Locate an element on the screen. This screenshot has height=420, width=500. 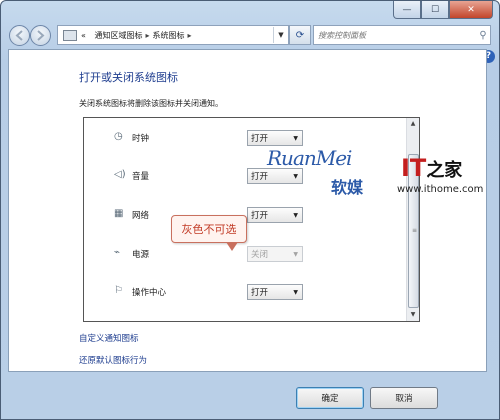
scroll-down-arrow-icon: ▼ is located at coordinates (413, 315).